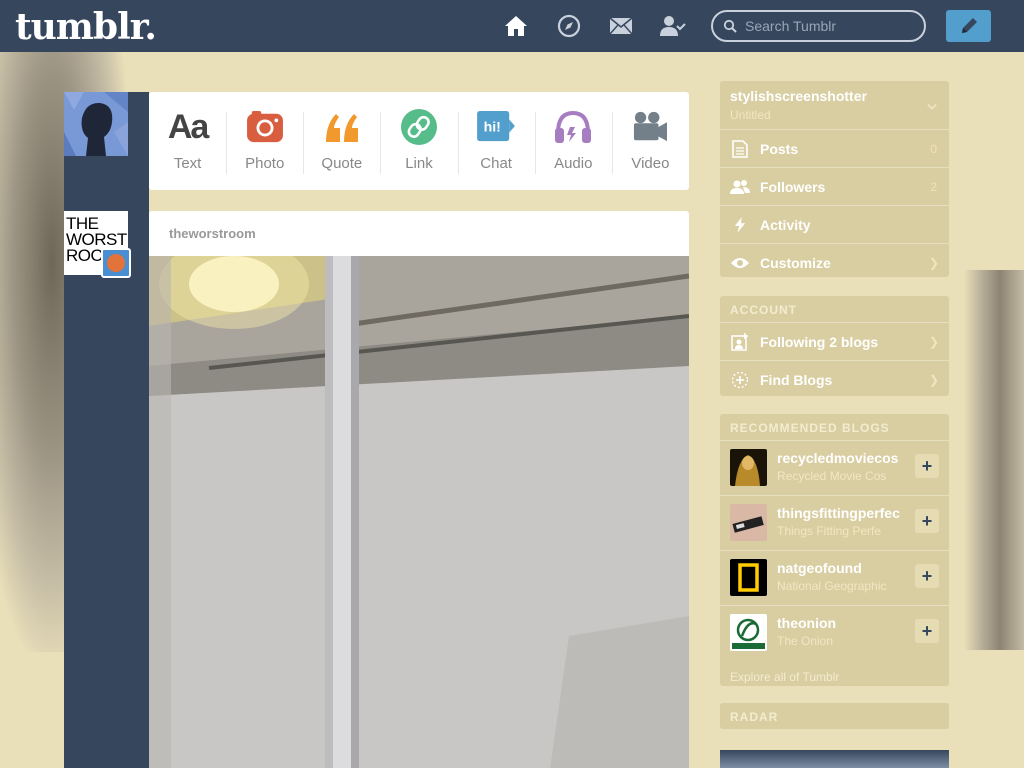  I want to click on account-menu: ACCOUNT Following 2 blogs ❯ Find Blogs ❯, so click(834, 346).